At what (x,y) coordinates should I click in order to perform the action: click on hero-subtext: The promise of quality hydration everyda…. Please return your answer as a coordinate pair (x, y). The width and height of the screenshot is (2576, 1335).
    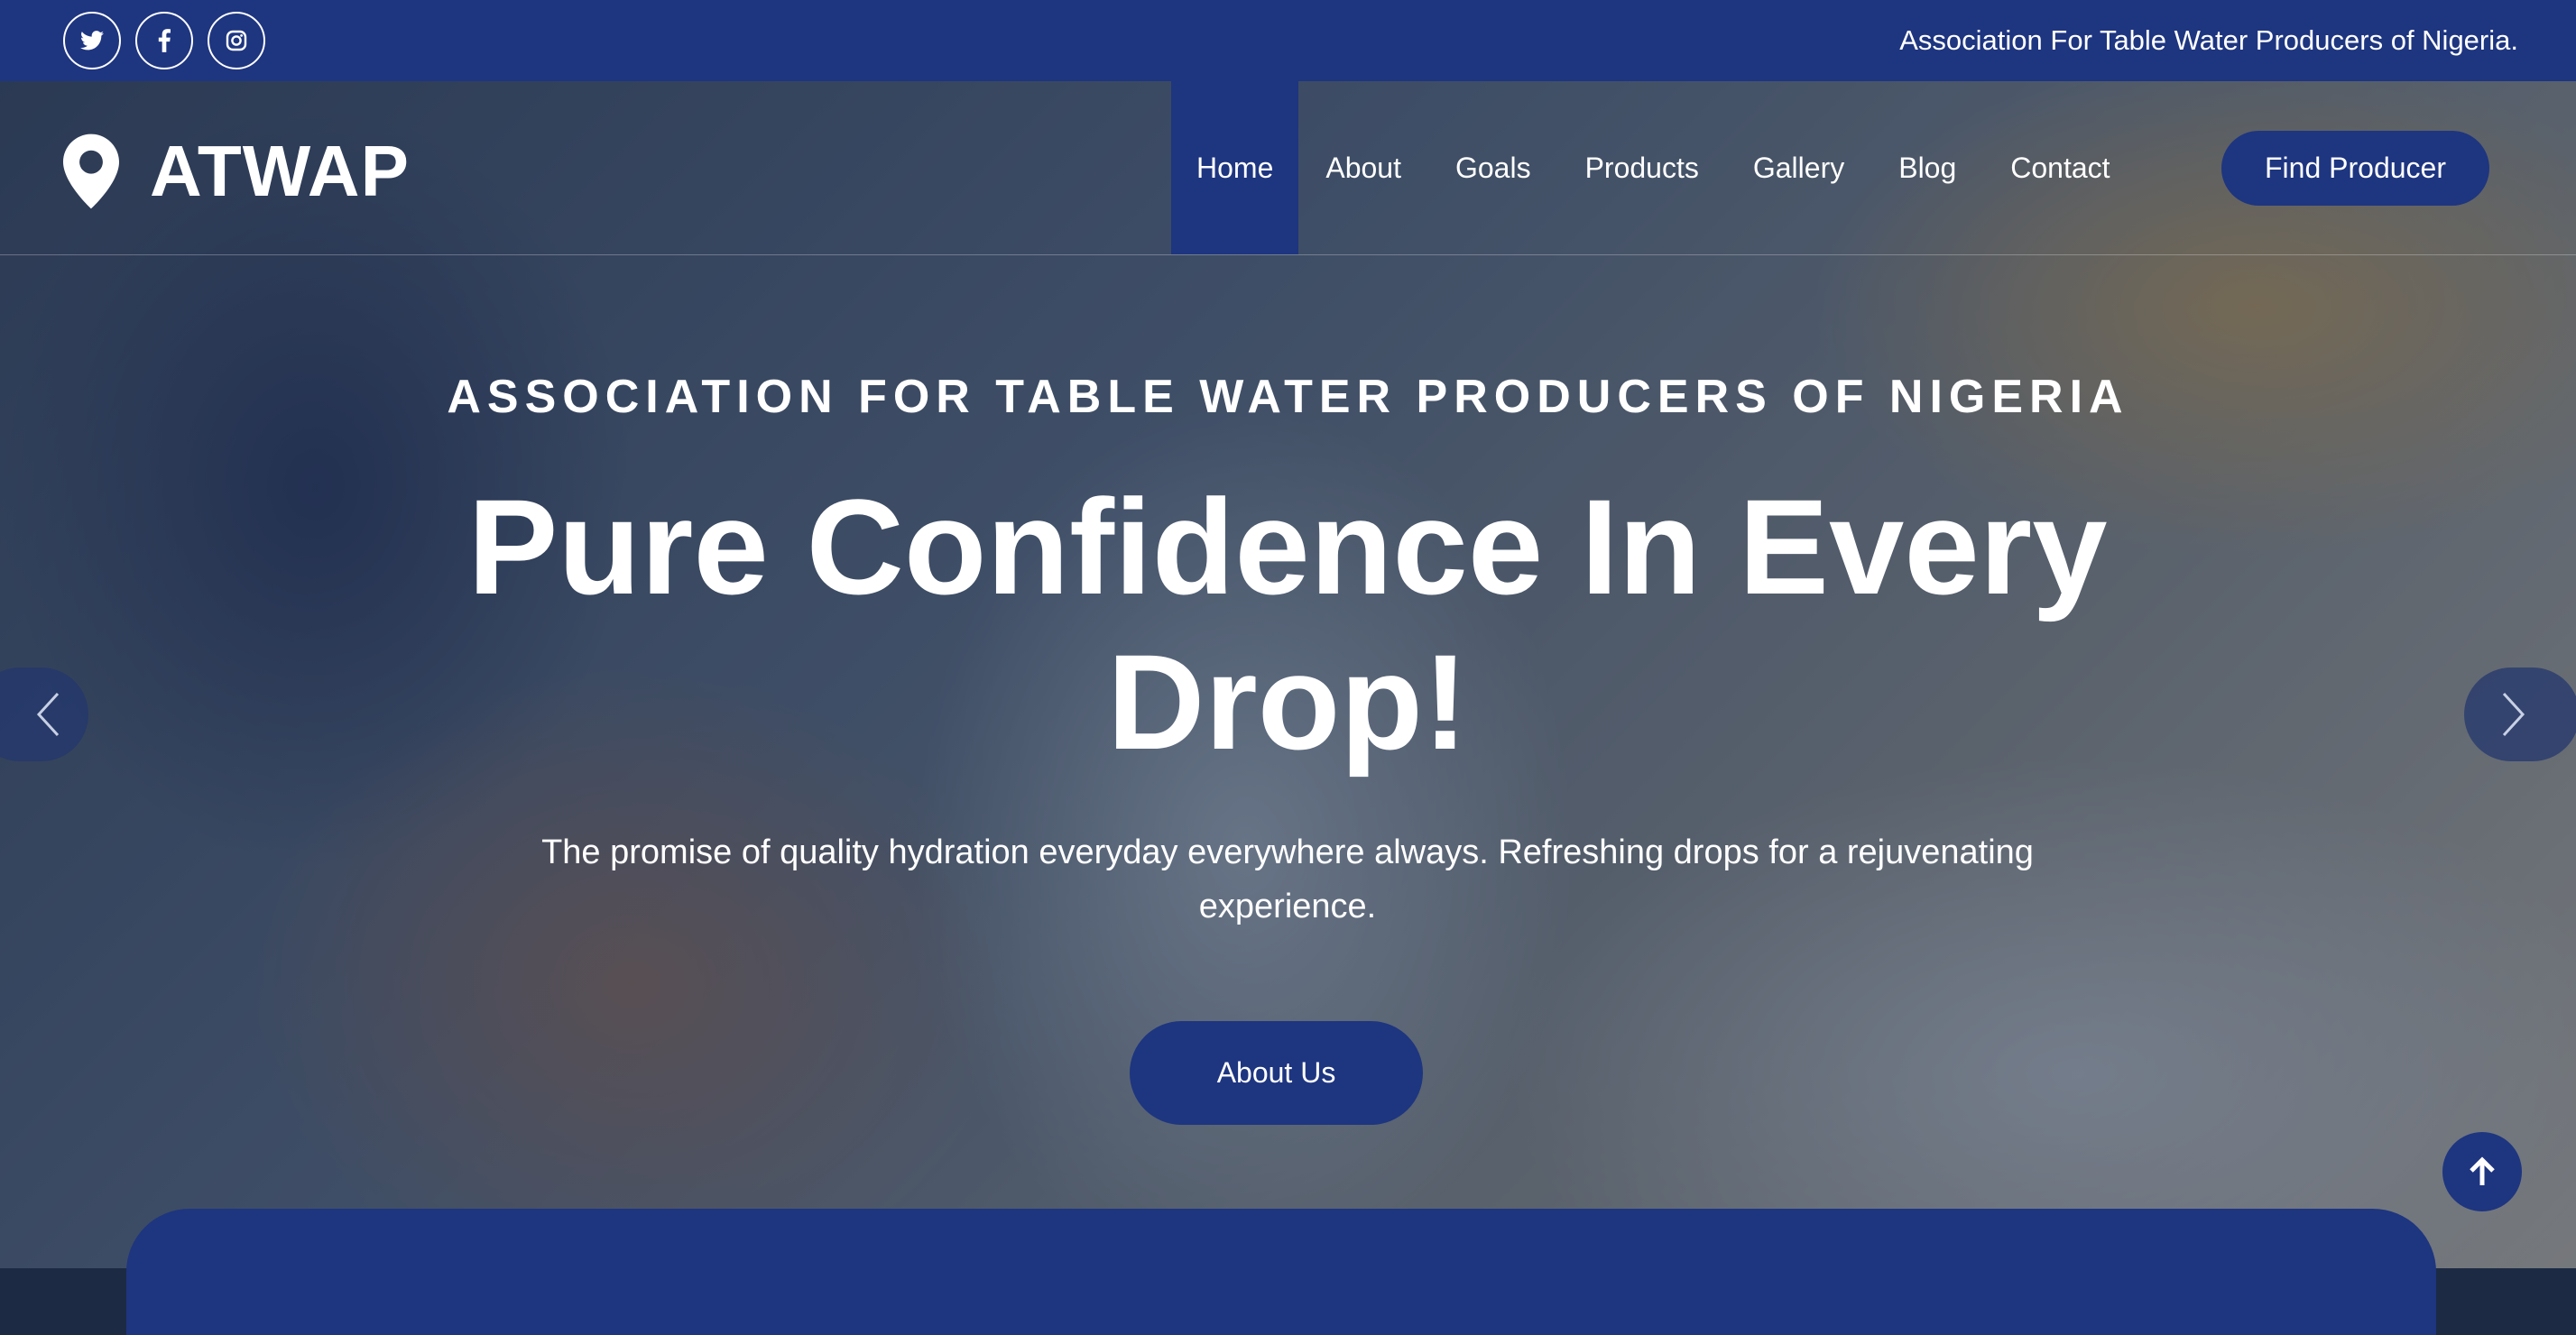
    Looking at the image, I should click on (1287, 879).